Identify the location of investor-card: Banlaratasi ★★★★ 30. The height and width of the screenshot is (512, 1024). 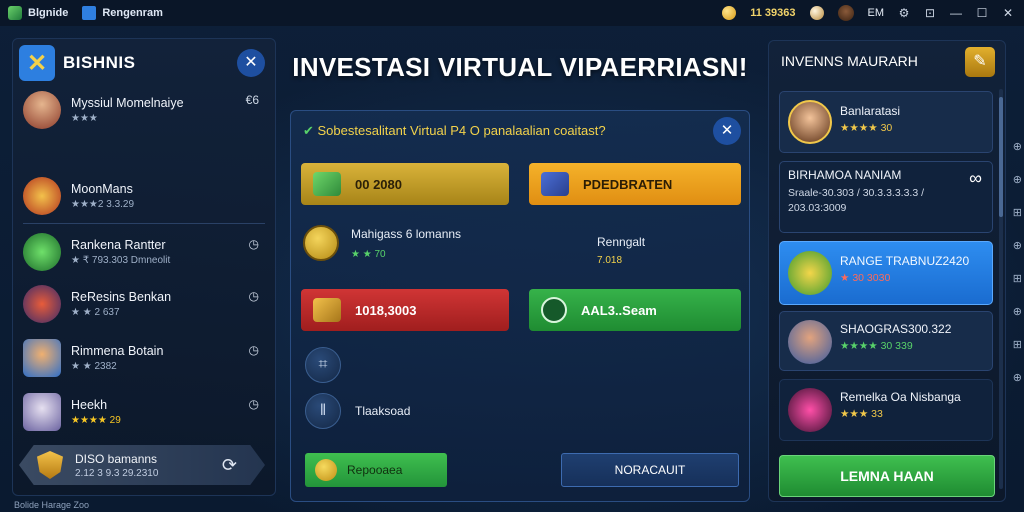
(886, 122).